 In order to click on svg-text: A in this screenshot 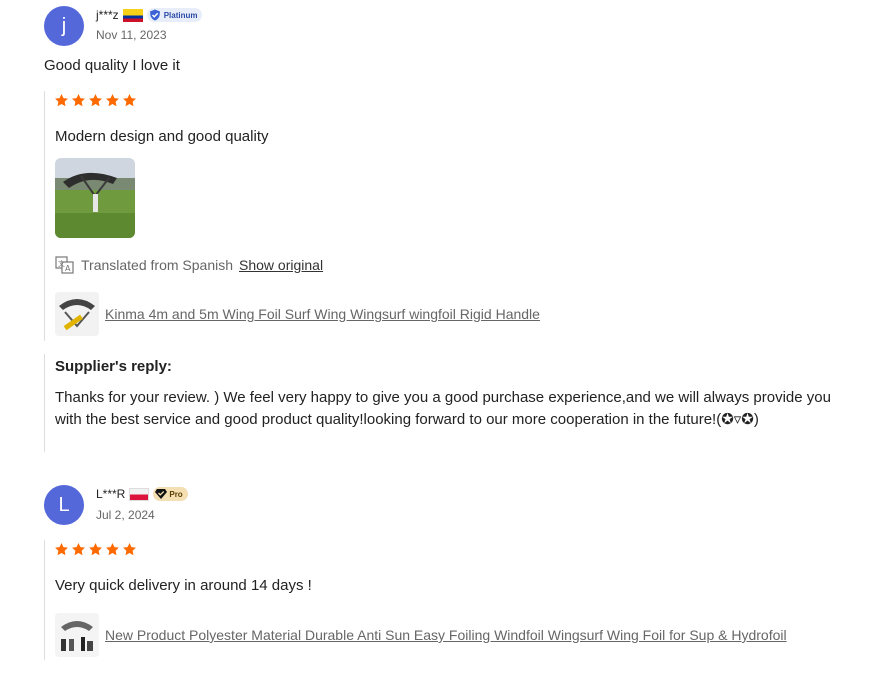, I will do `click(68, 268)`.